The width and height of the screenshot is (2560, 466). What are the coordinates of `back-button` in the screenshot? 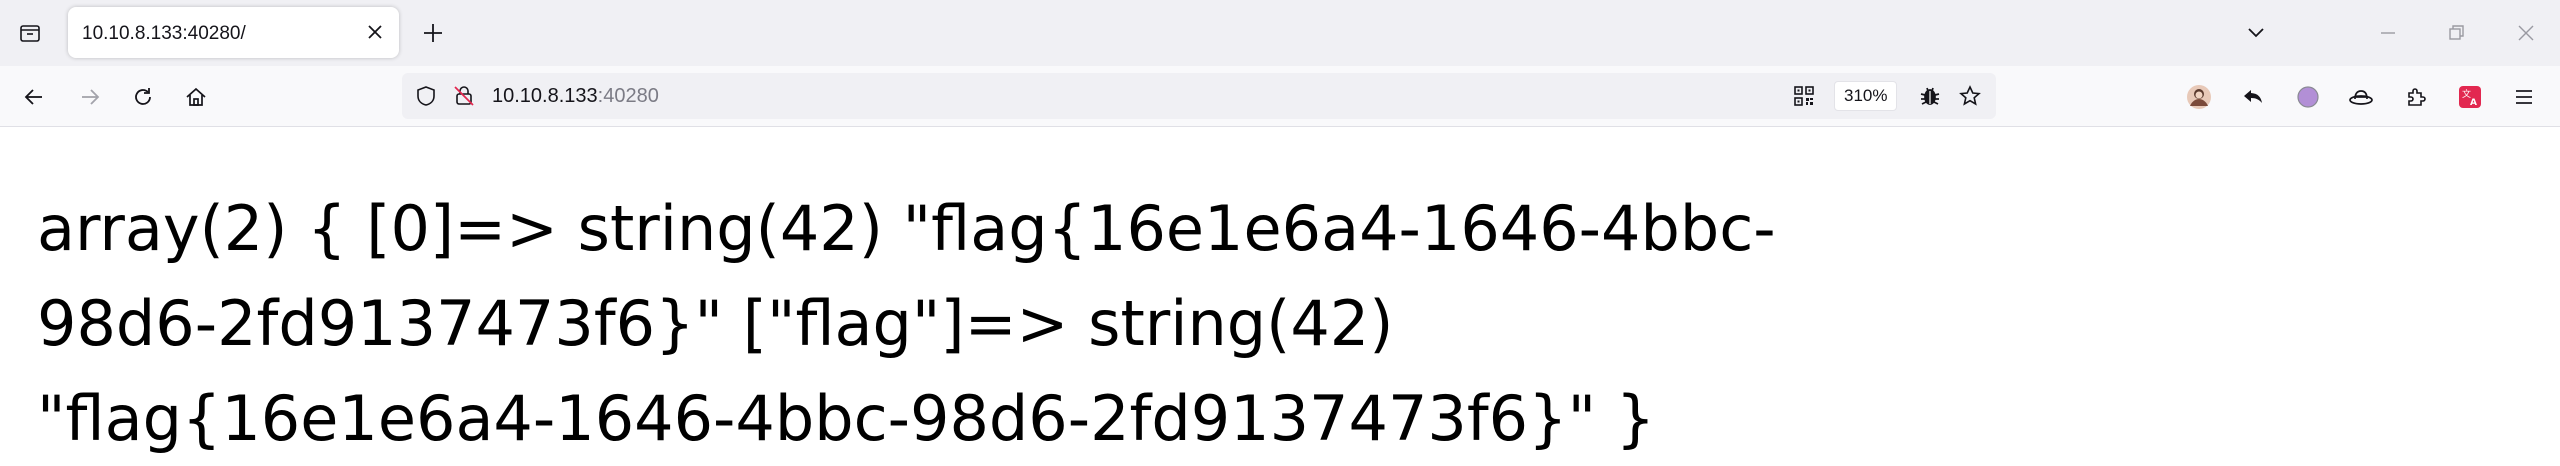 It's located at (34, 97).